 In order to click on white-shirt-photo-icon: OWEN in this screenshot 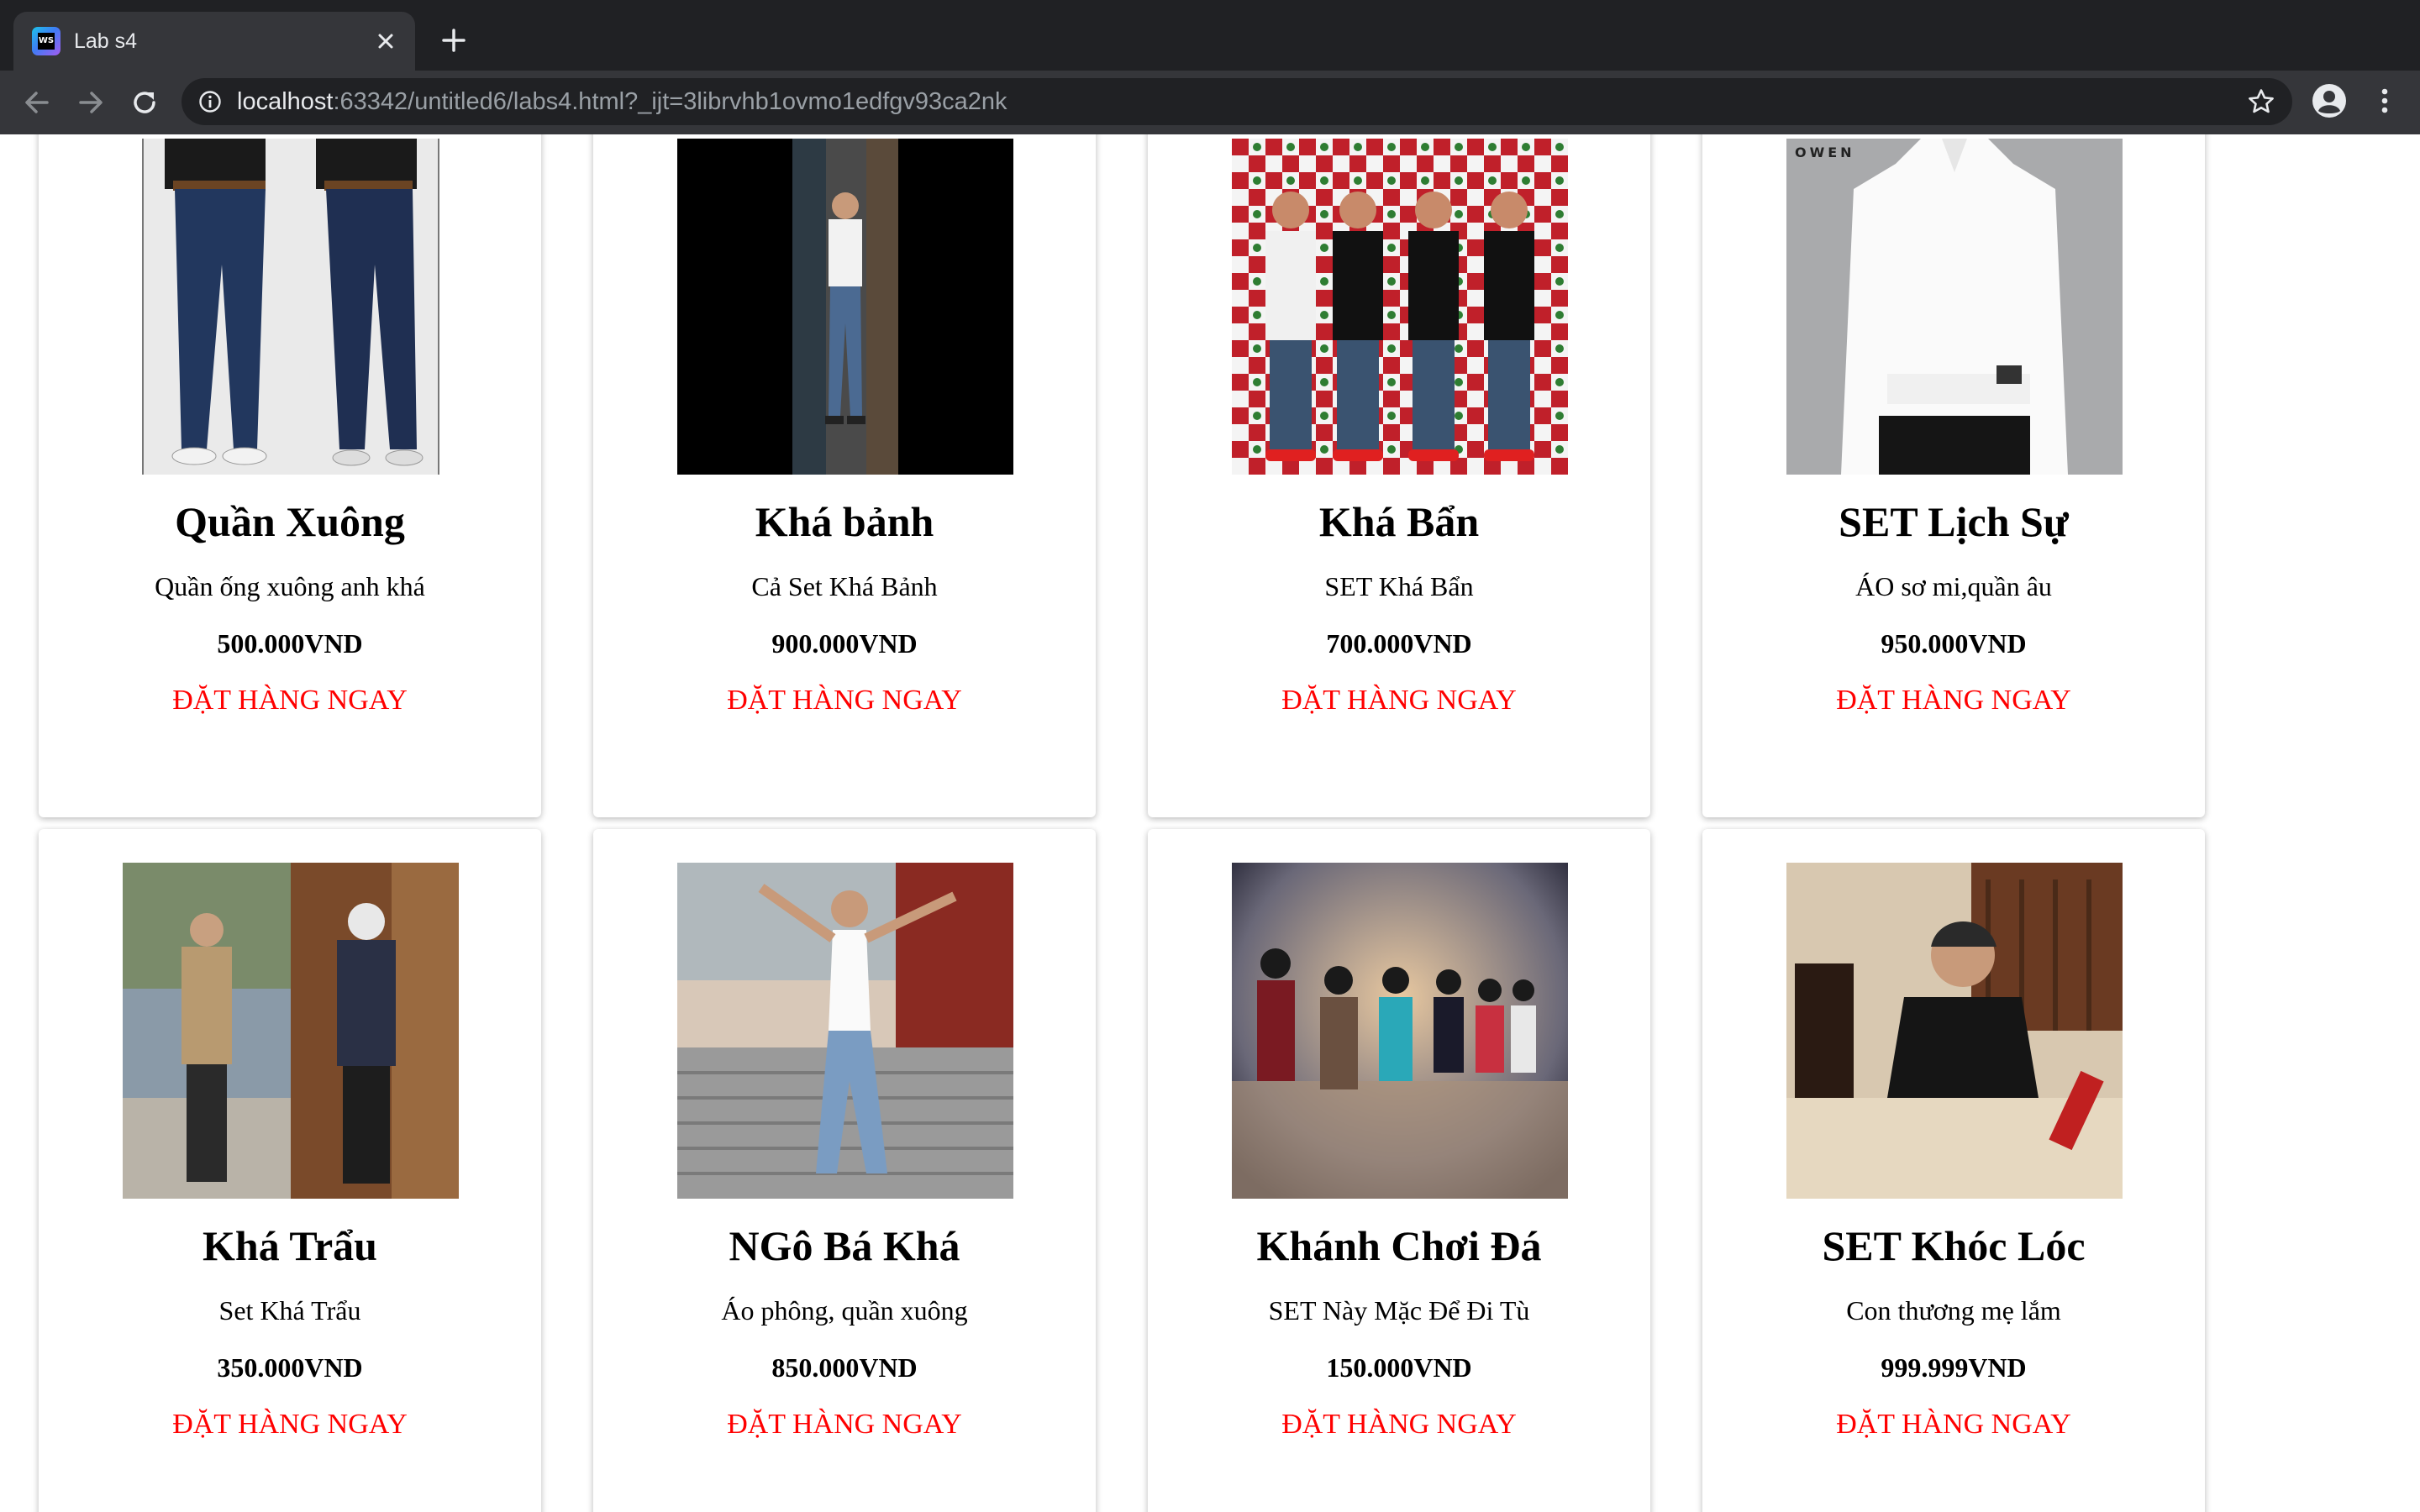, I will do `click(1954, 307)`.